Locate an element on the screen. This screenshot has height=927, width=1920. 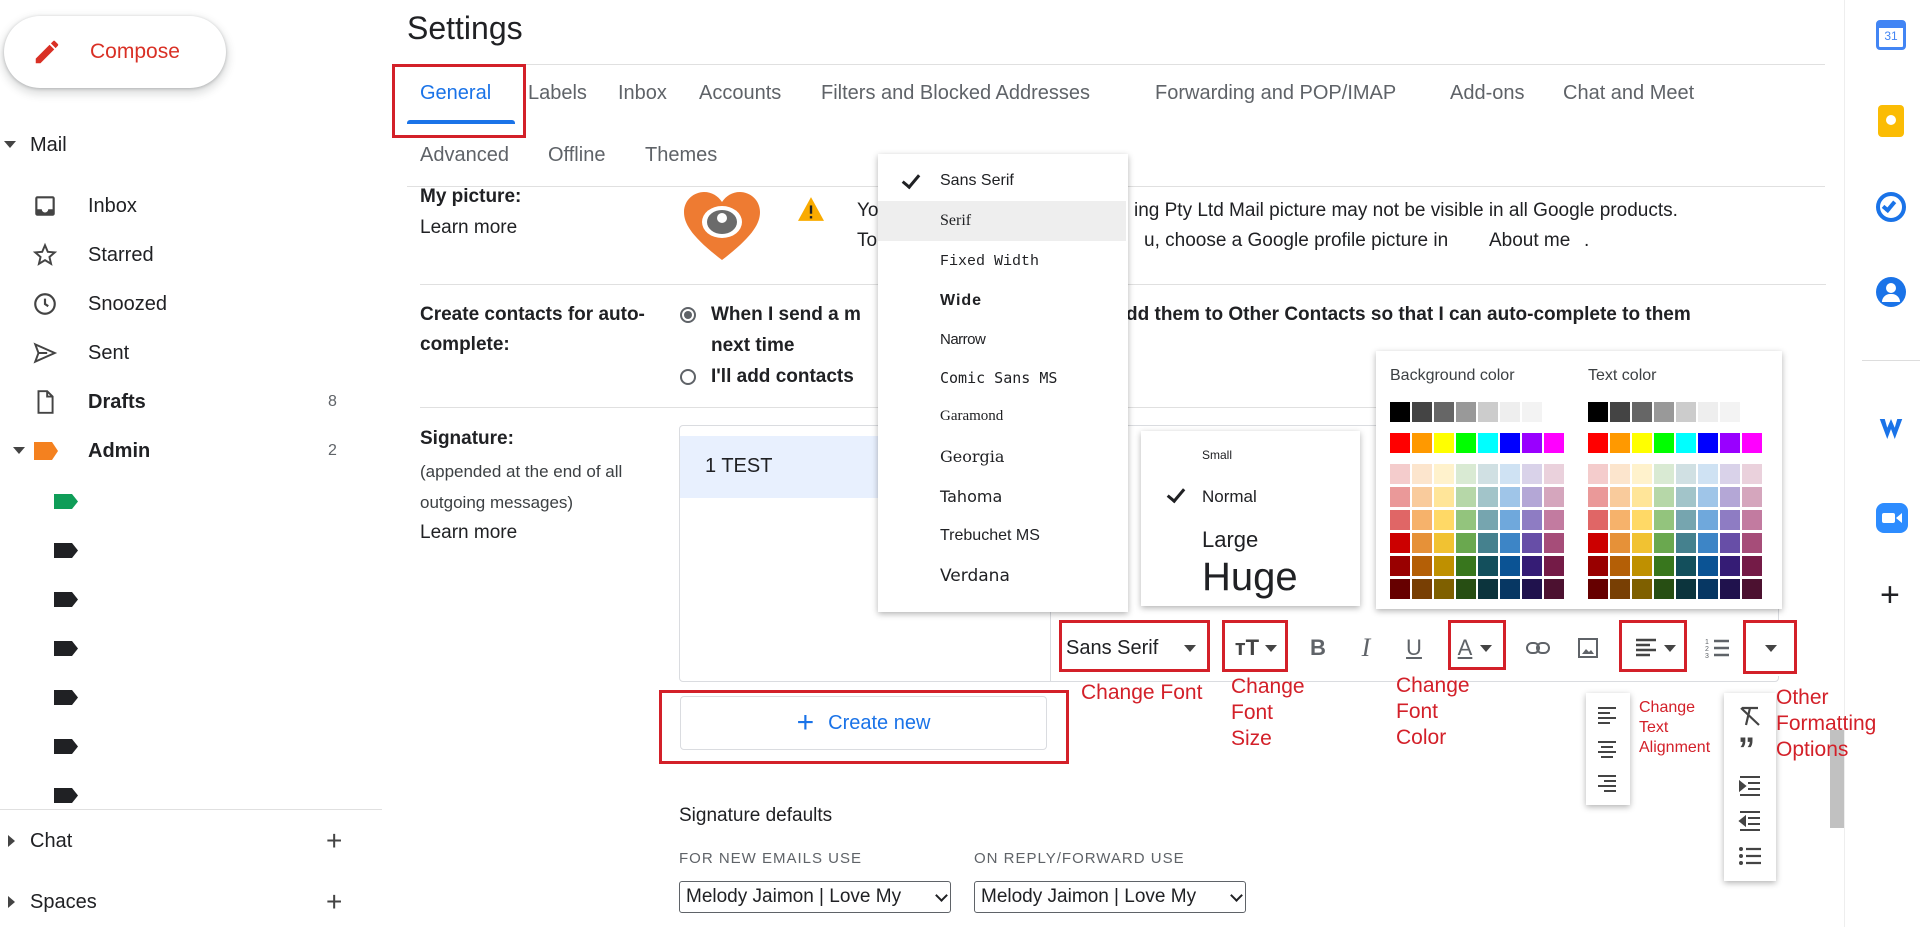
align-center-icon is located at coordinates (1607, 749).